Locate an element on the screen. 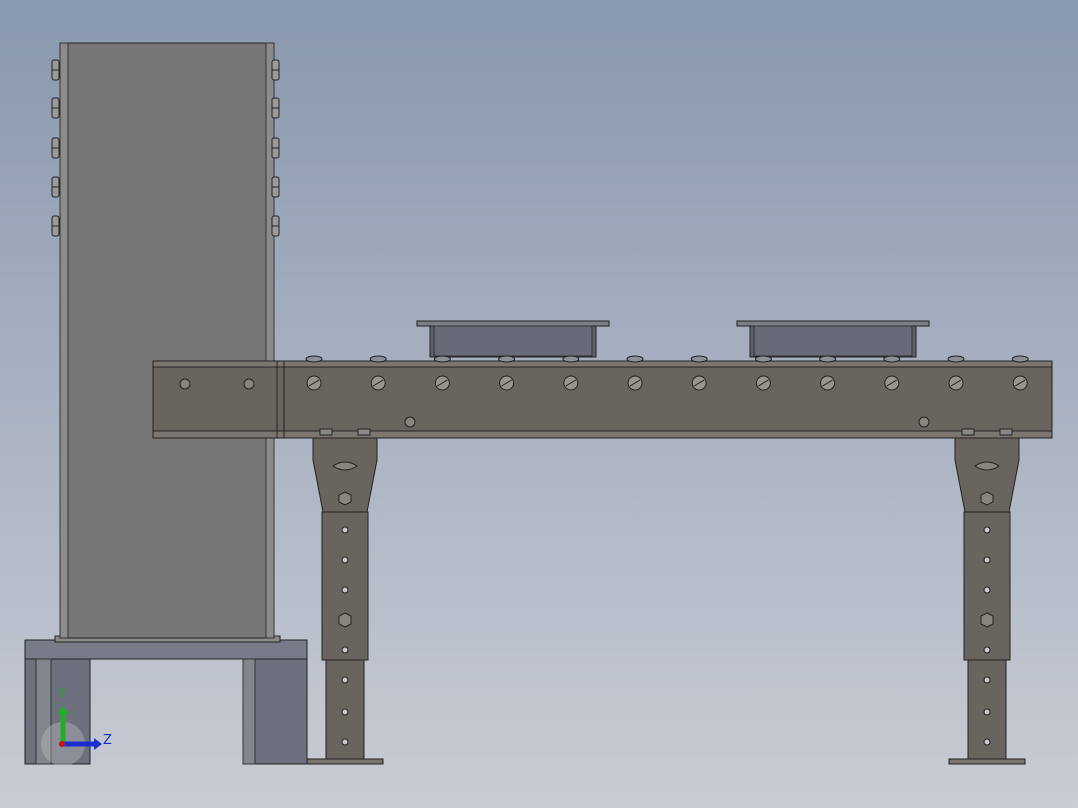  leg-right is located at coordinates (987, 596).